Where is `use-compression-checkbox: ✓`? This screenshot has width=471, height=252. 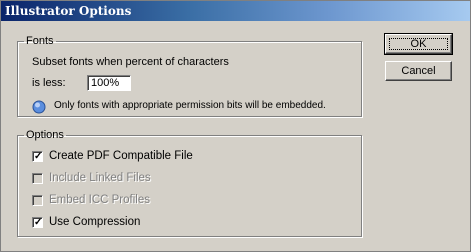 use-compression-checkbox: ✓ is located at coordinates (37, 222).